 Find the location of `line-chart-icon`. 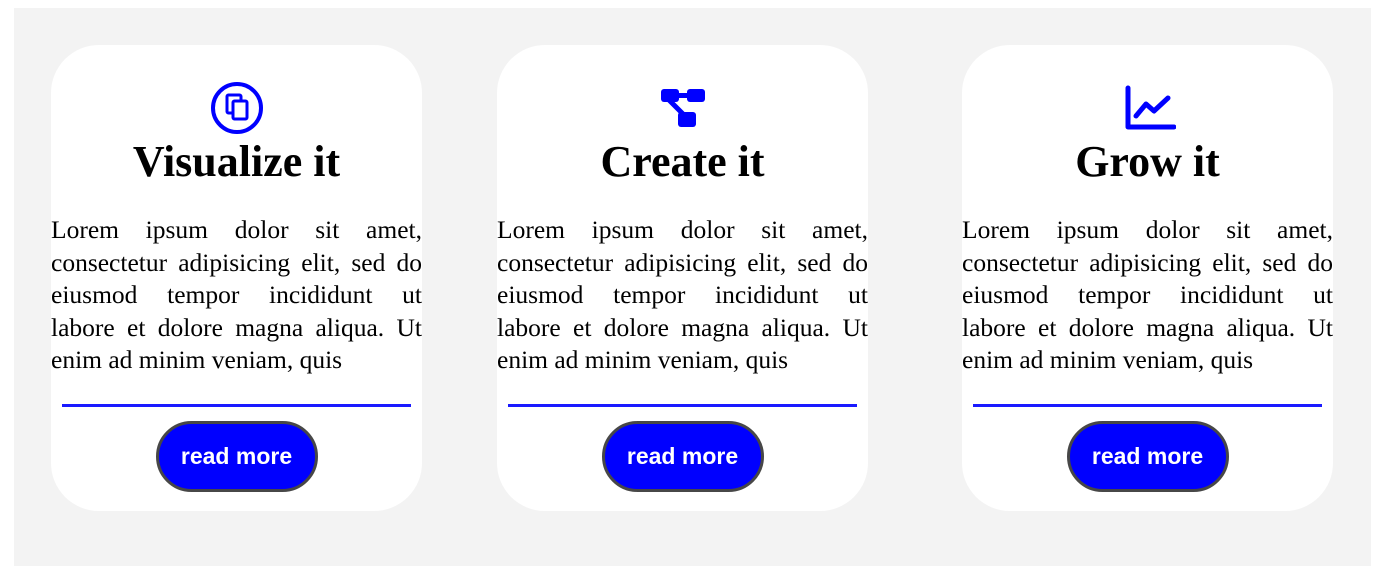

line-chart-icon is located at coordinates (1148, 108).